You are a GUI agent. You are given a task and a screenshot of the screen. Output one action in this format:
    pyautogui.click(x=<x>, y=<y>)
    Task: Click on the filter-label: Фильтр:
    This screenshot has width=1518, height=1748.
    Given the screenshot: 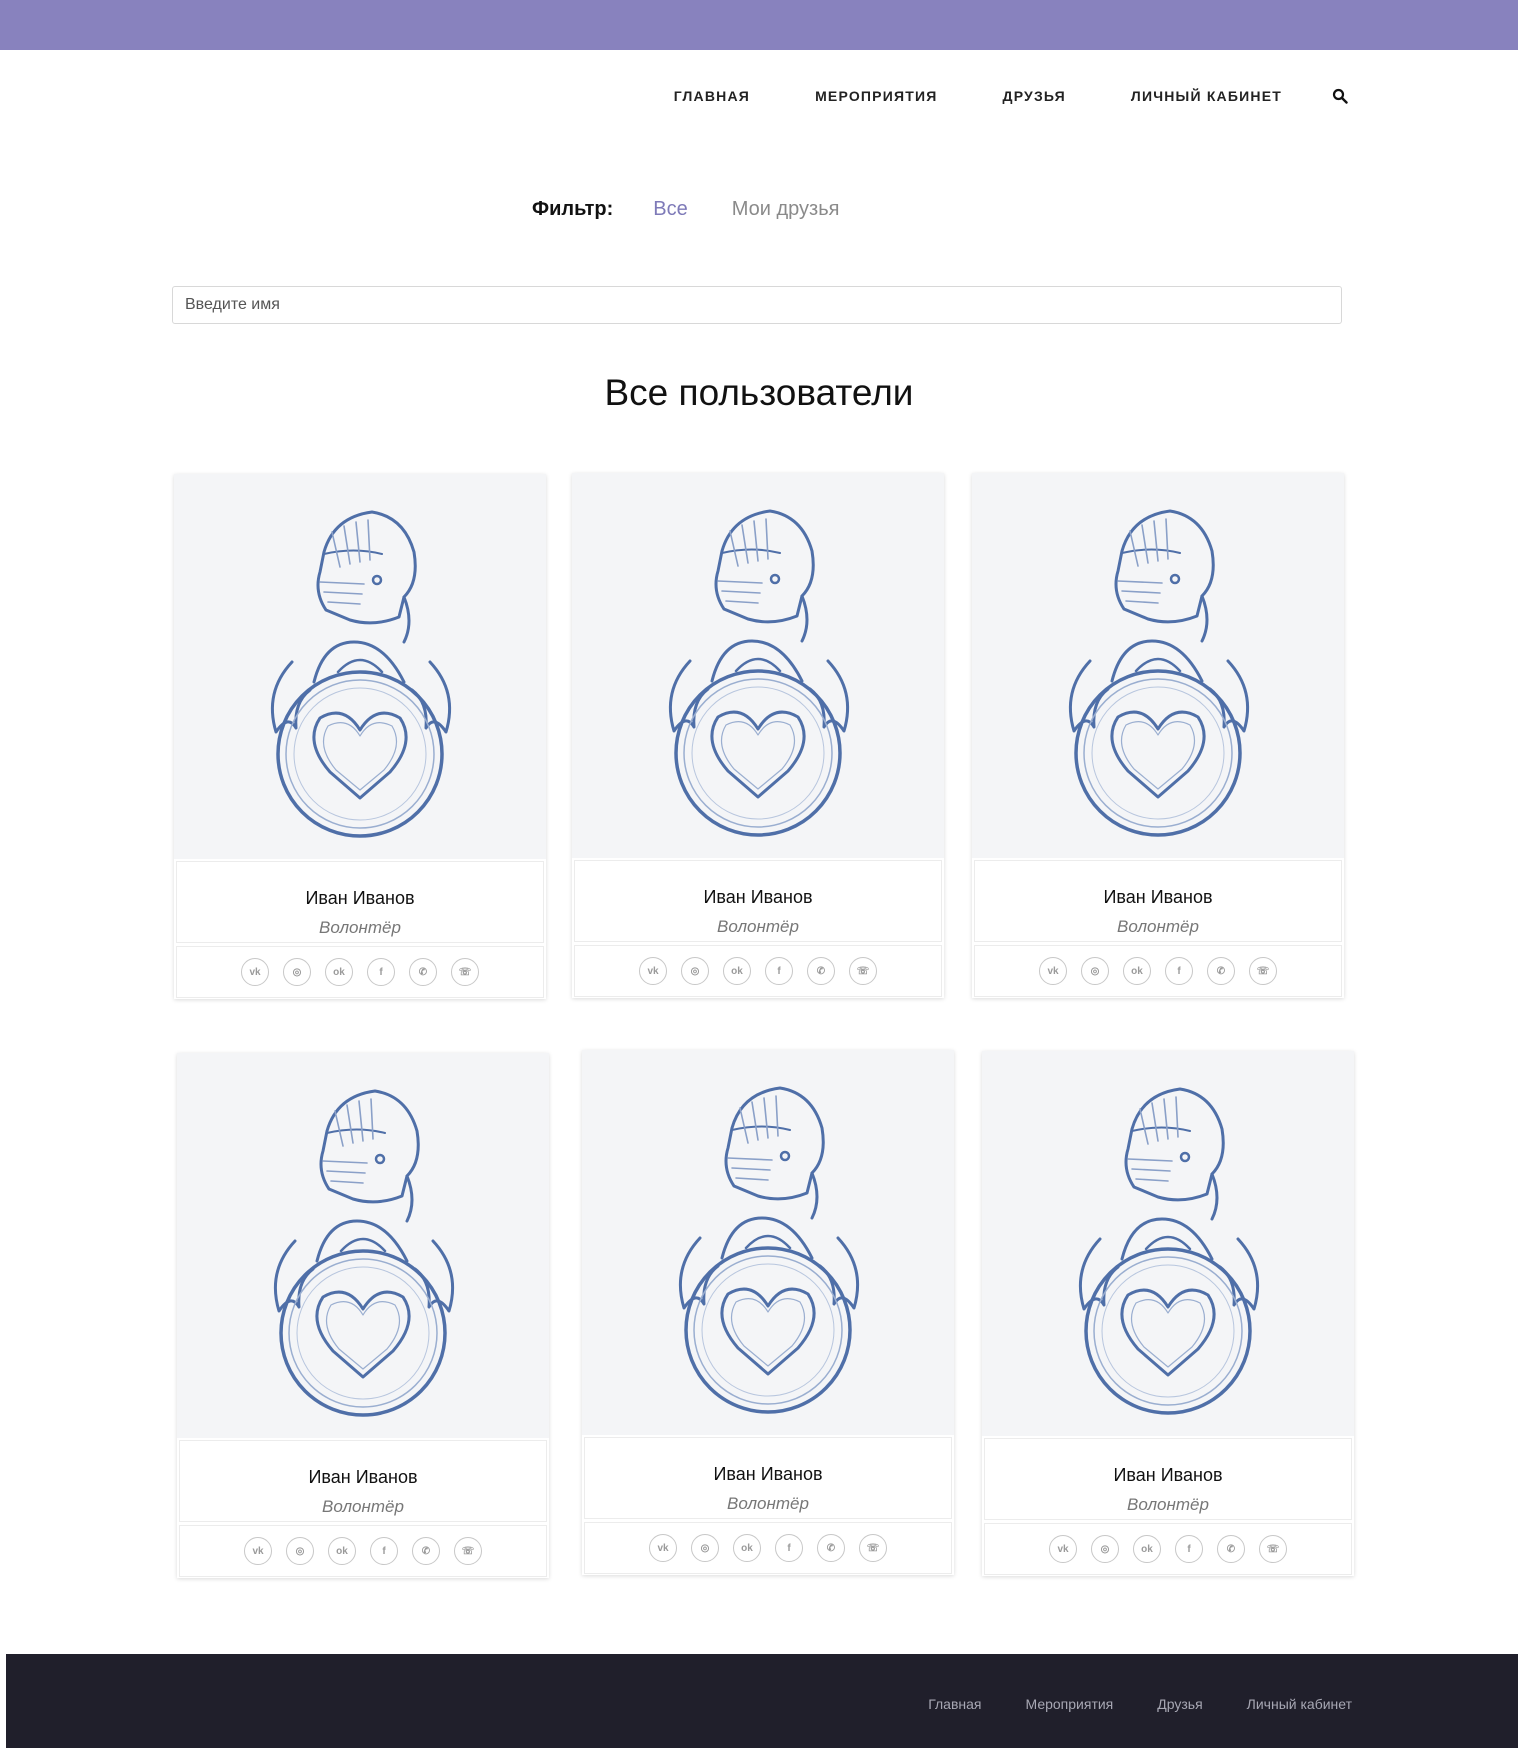 What is the action you would take?
    pyautogui.click(x=573, y=209)
    